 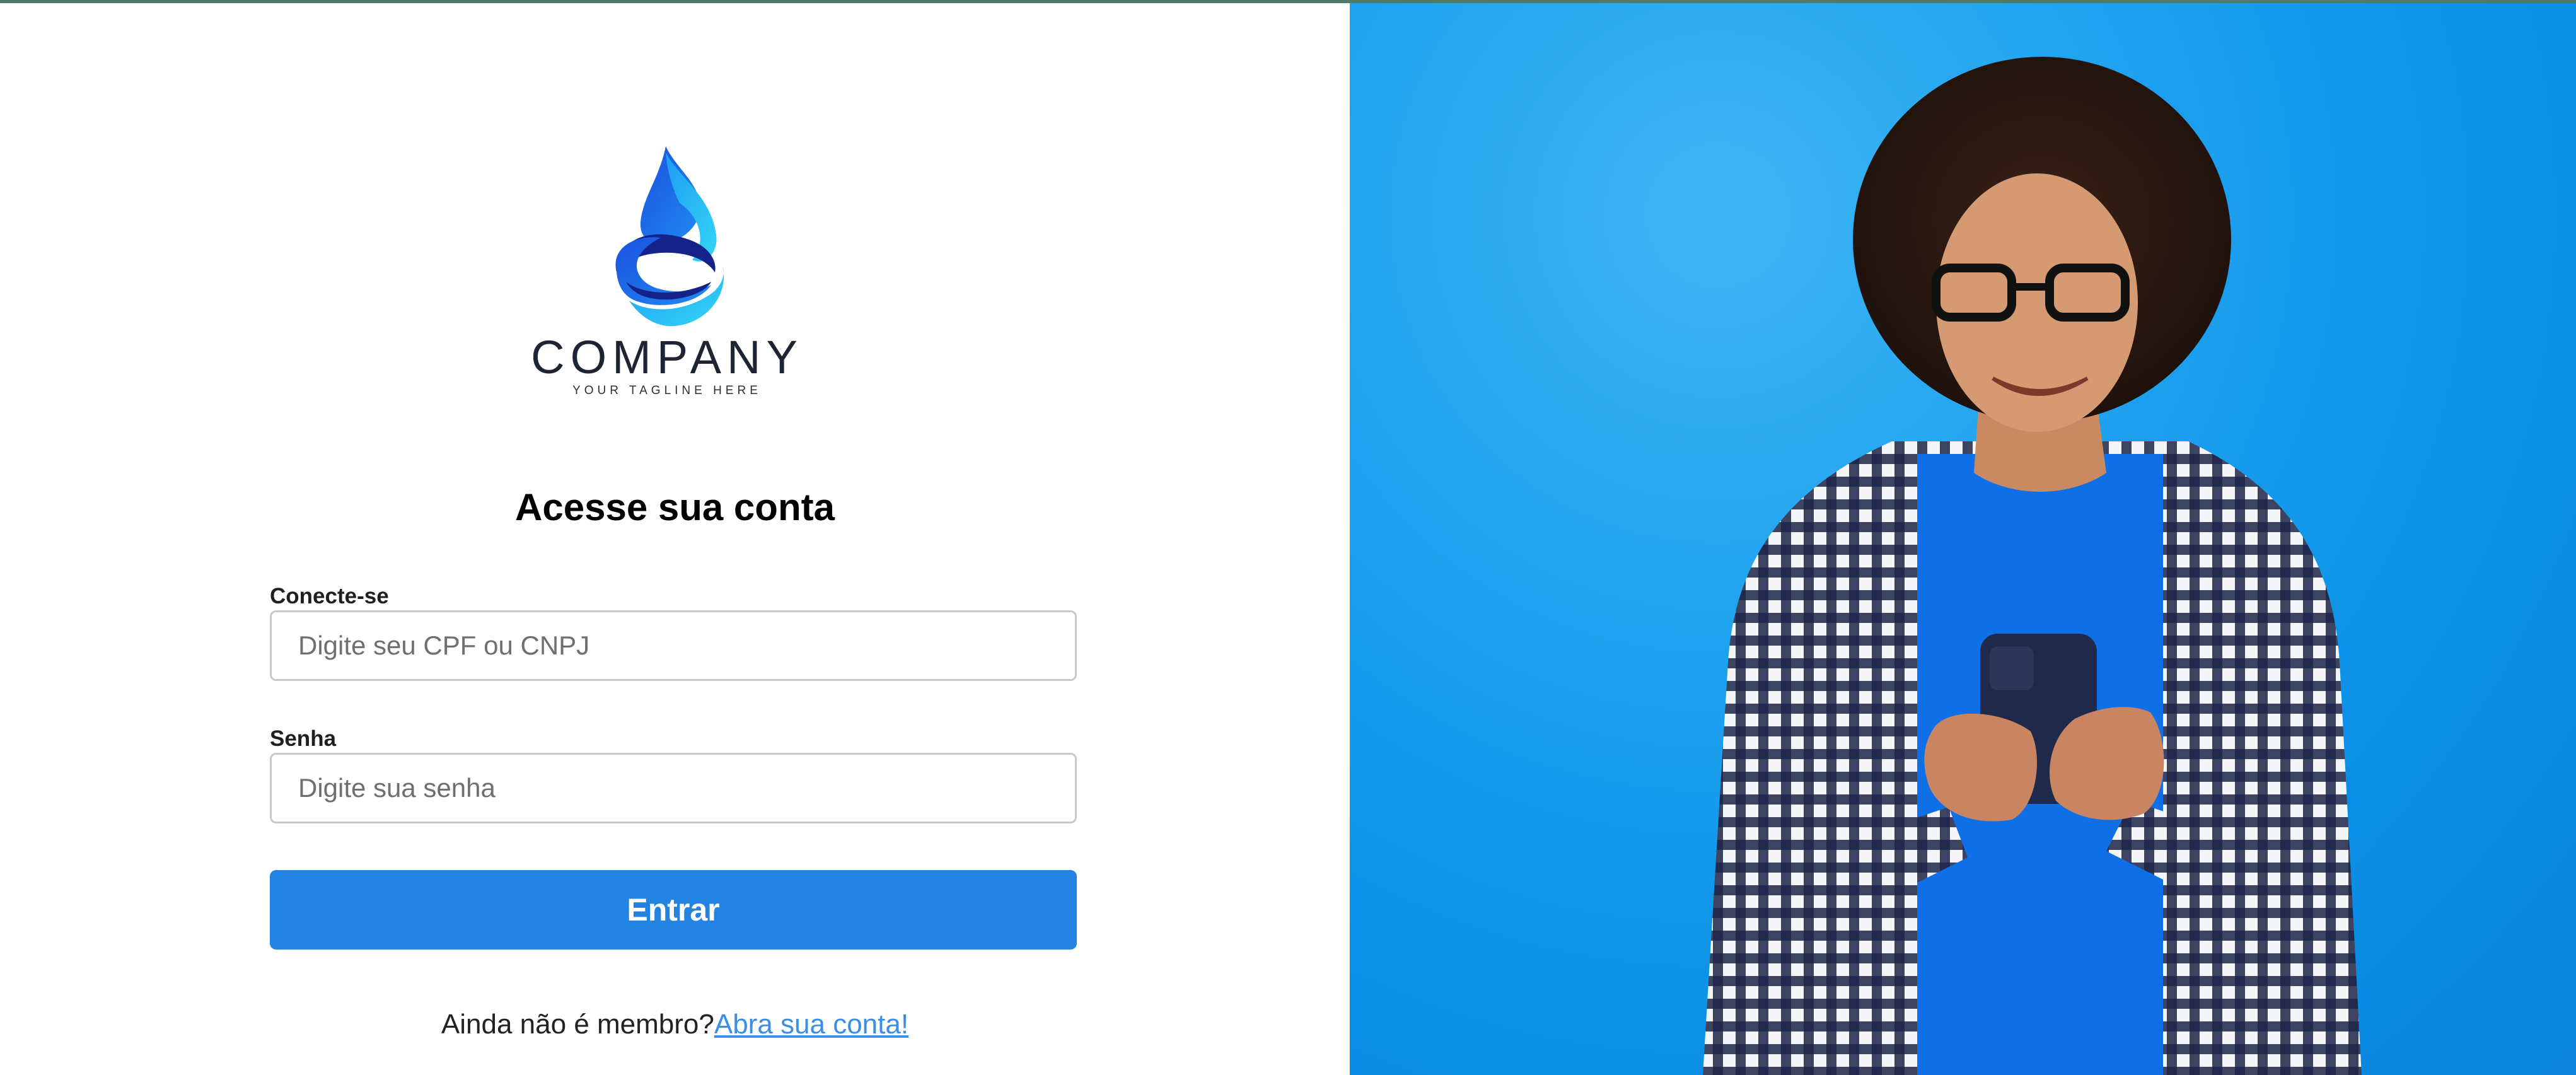 What do you see at coordinates (667, 390) in the screenshot?
I see `company-tagline: YOUR TAGLINE HERE` at bounding box center [667, 390].